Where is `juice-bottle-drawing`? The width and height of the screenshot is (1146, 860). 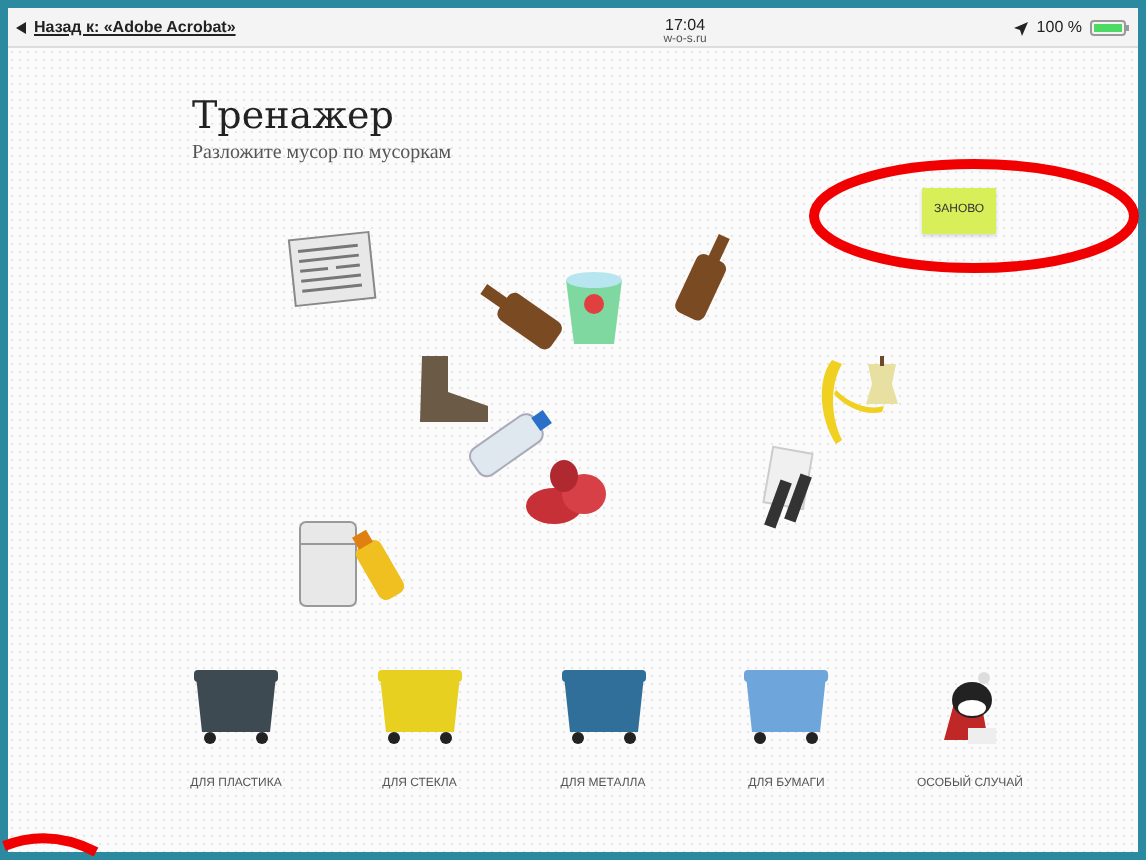
juice-bottle-drawing is located at coordinates (380, 566).